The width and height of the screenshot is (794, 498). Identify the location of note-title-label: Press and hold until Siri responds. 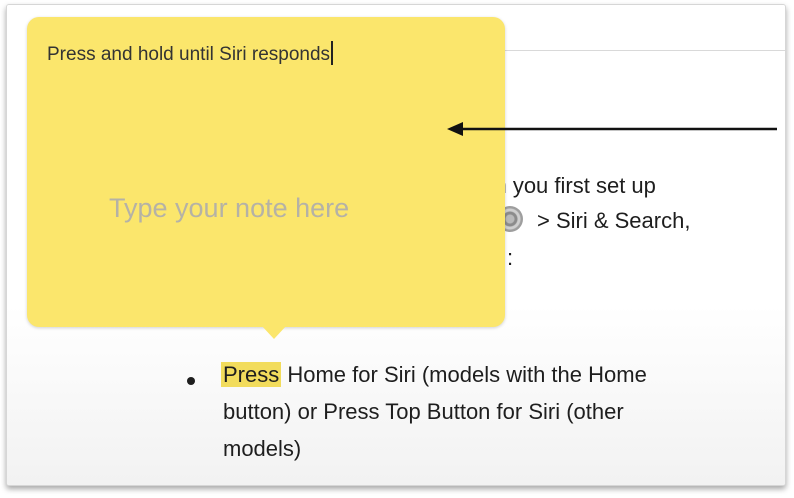
(189, 54).